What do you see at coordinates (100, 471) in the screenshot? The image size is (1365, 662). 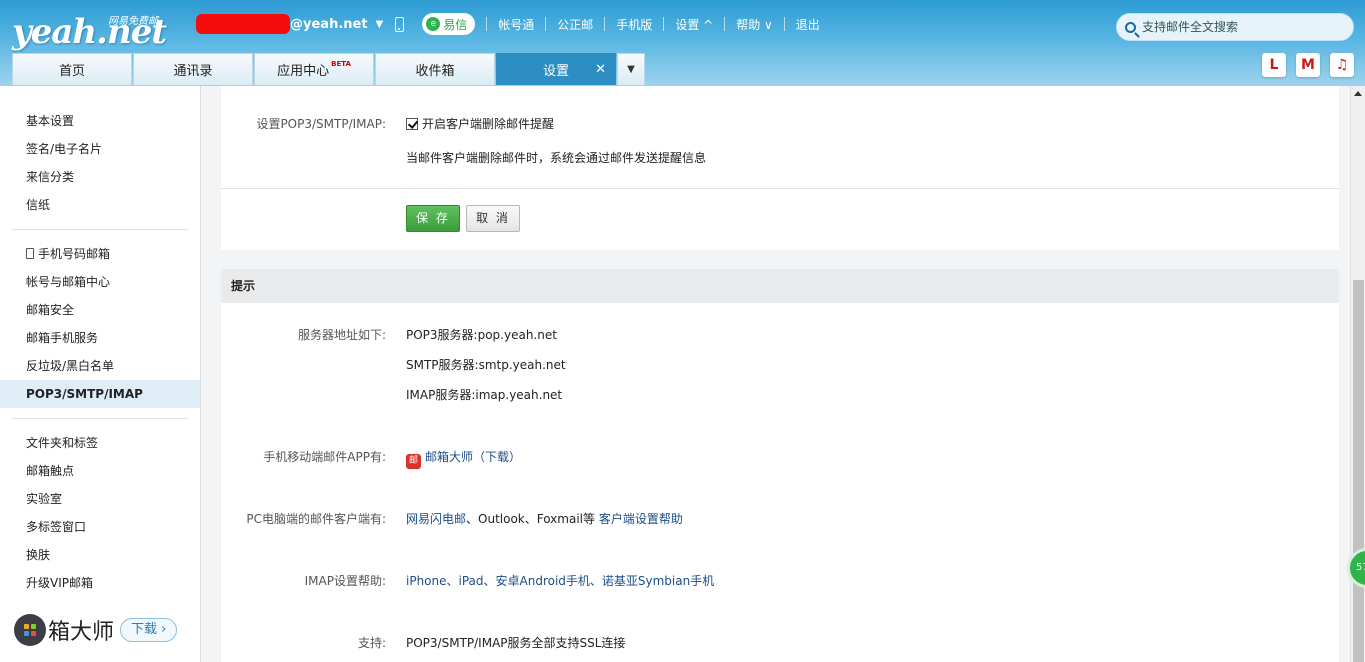 I see `sidebar-item-contact-points: 邮箱触点` at bounding box center [100, 471].